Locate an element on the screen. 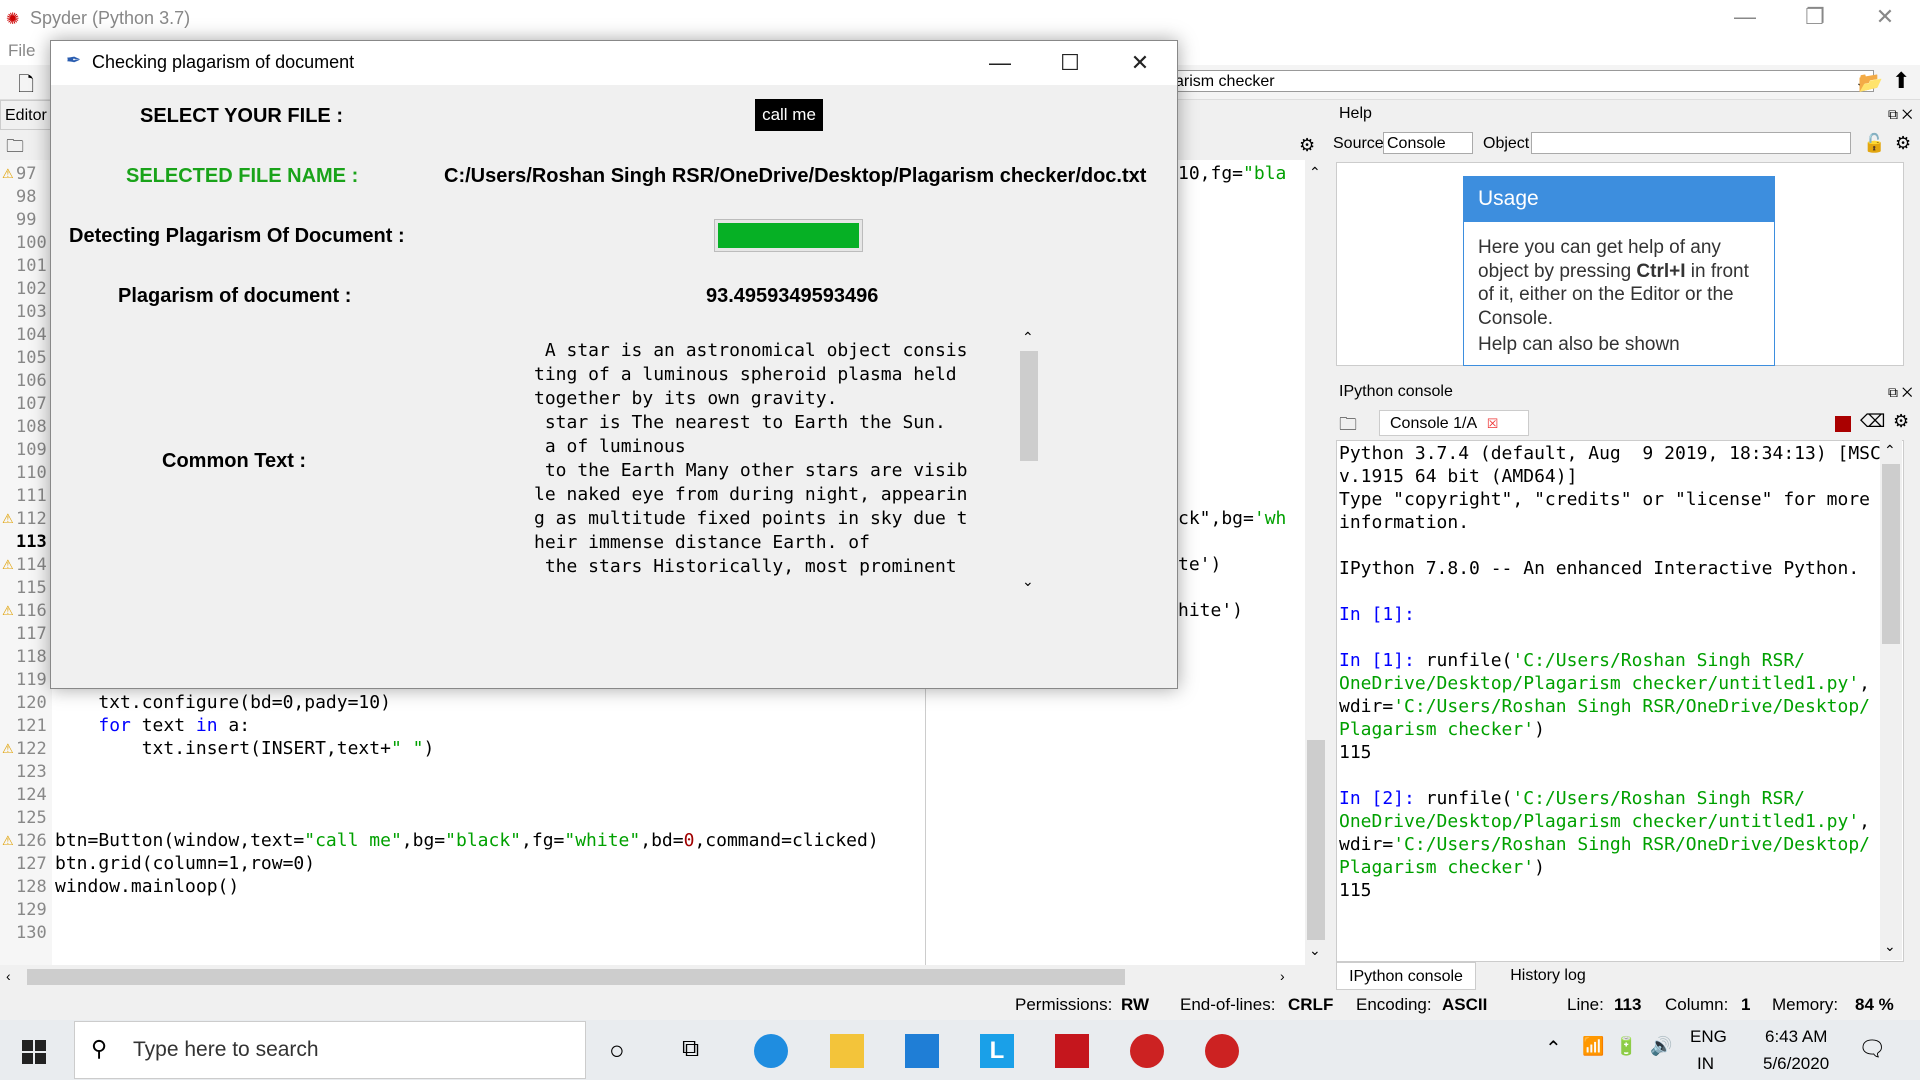  line-number: 128 is located at coordinates (31, 887).